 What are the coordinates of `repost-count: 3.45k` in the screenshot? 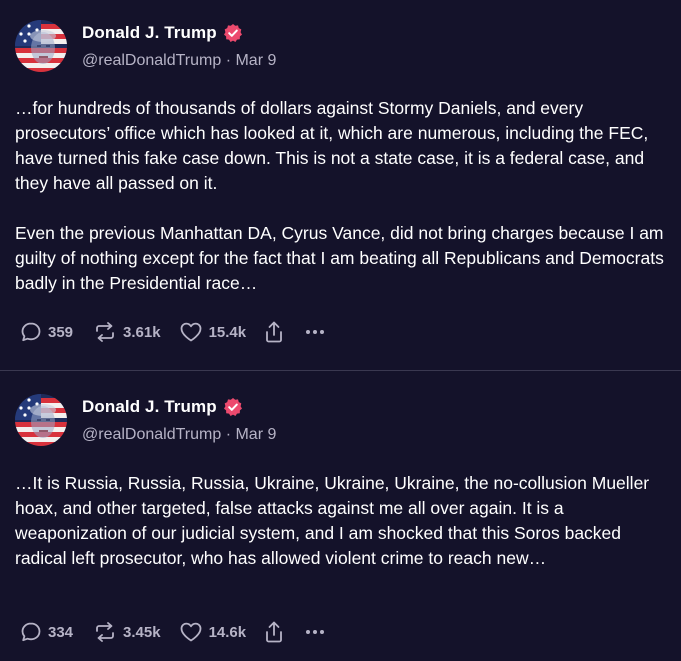 It's located at (142, 632).